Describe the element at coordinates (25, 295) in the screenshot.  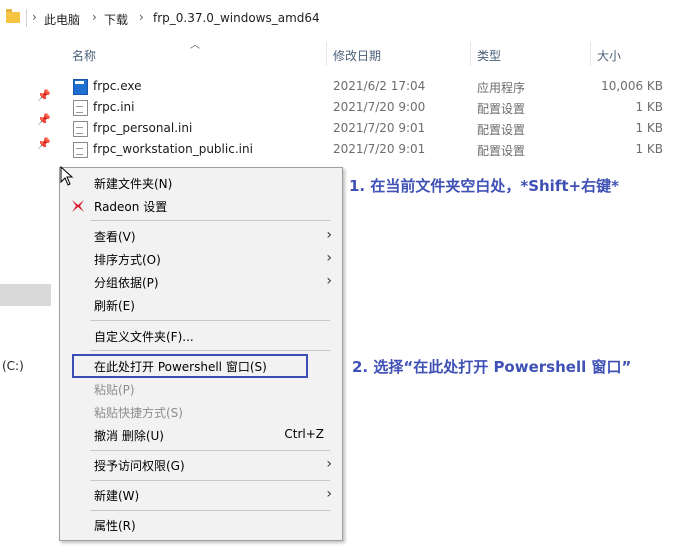
I see `nav-item-selected` at that location.